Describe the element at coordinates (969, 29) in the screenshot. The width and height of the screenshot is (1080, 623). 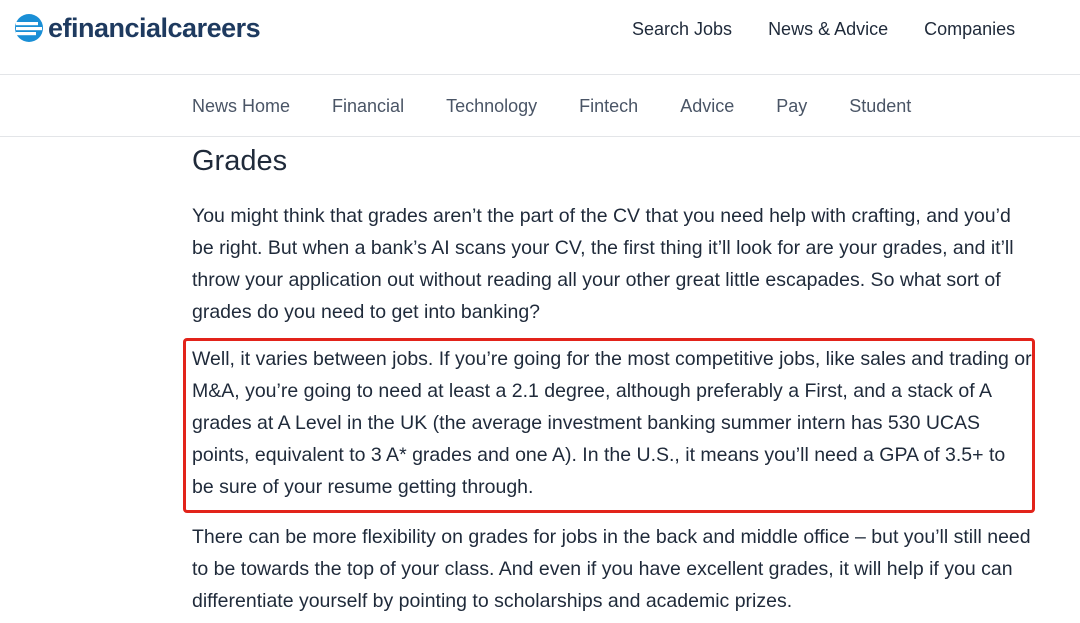
I see `nav-companies: Companies` at that location.